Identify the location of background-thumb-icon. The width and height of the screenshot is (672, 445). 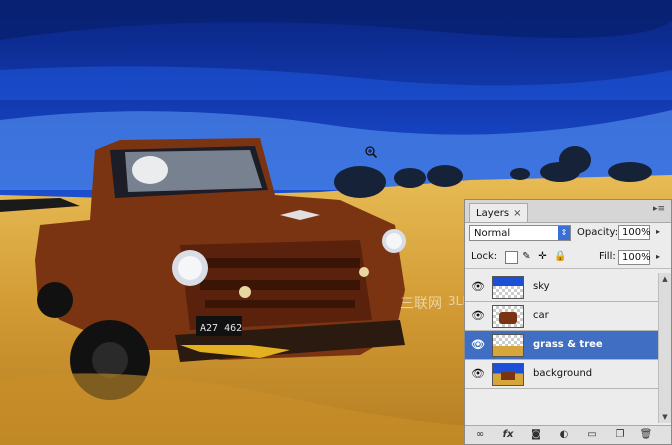
(508, 374).